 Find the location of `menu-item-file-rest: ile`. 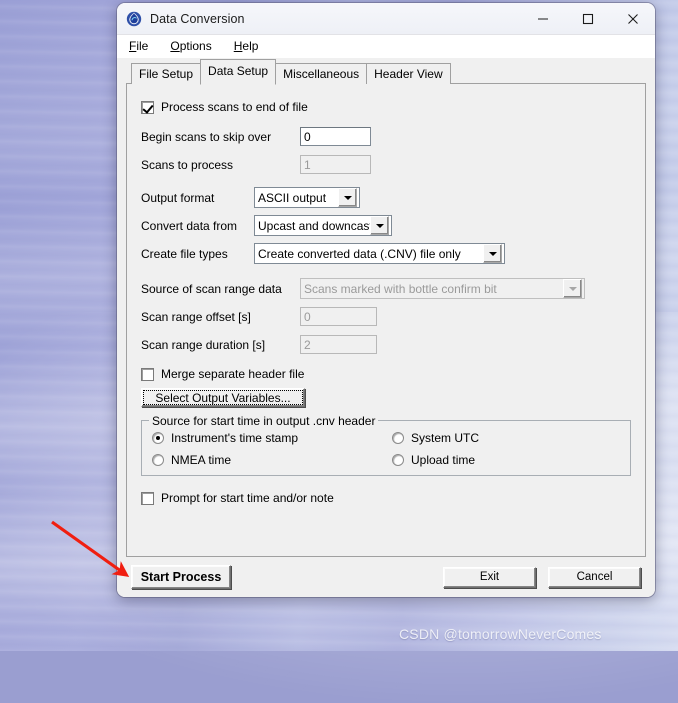

menu-item-file-rest: ile is located at coordinates (142, 46).